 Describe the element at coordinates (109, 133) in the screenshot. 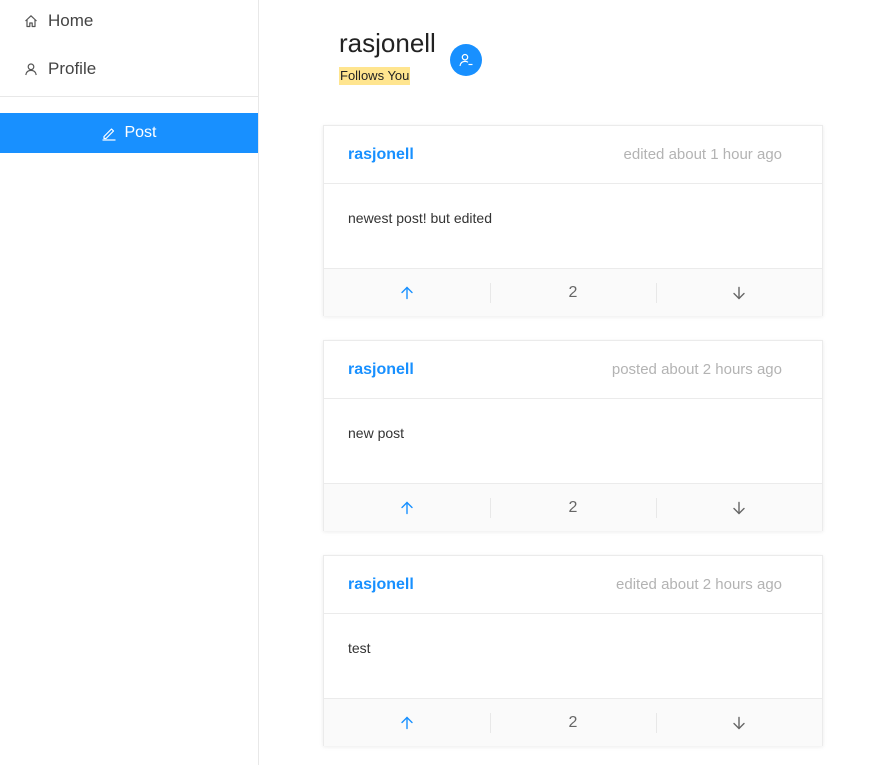

I see `edit-icon` at that location.